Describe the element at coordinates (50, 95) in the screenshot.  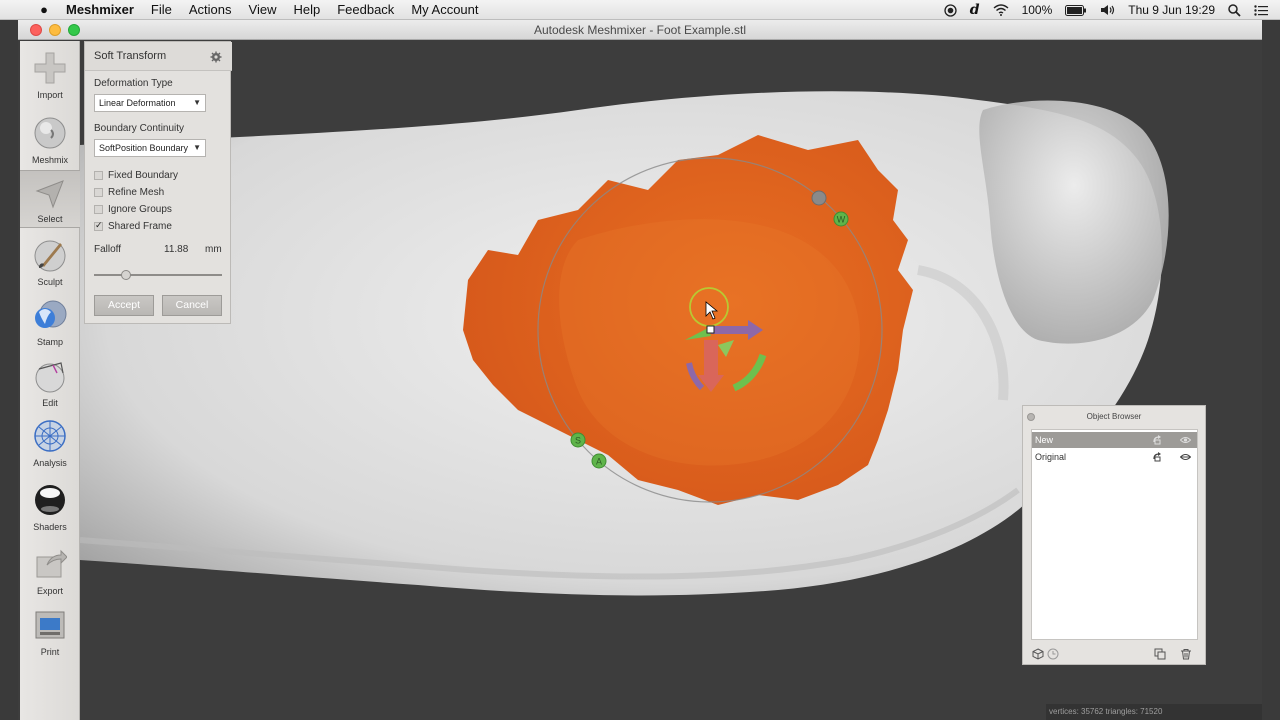
I see `import-tool-label: Import` at that location.